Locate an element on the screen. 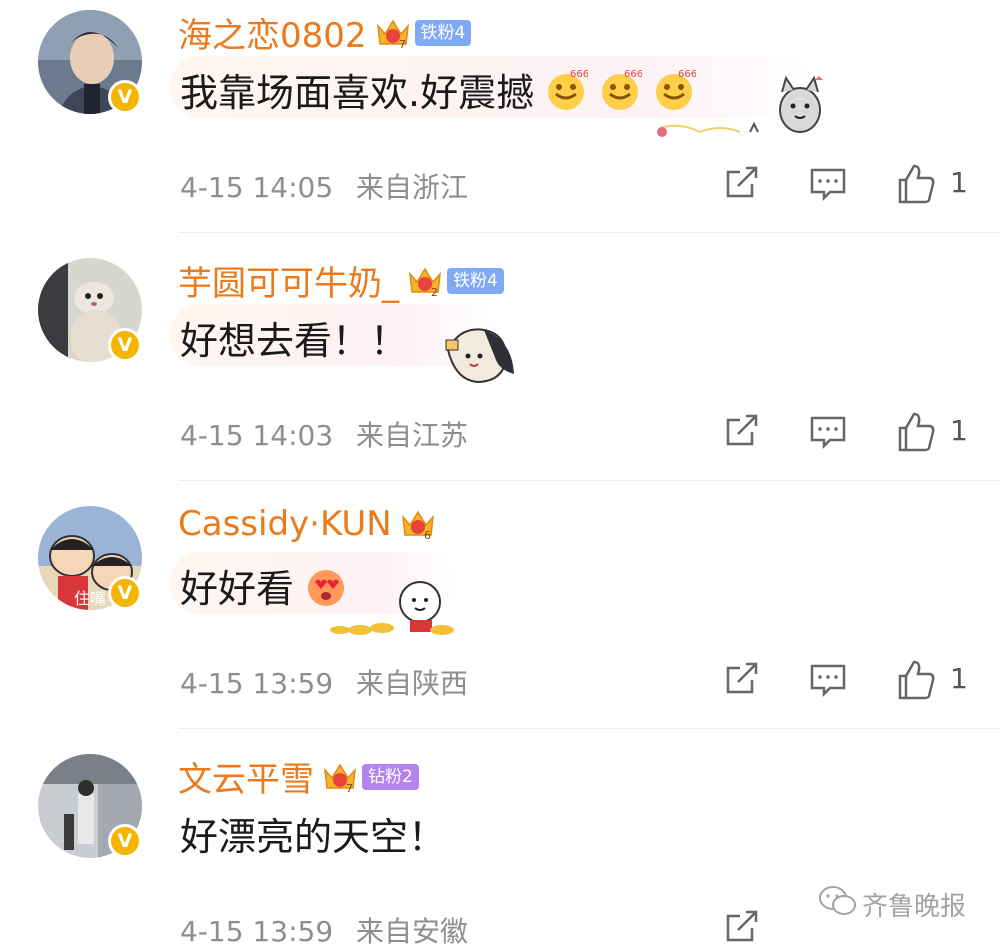 The image size is (1000, 950). comment-meta: 4-15 14:03 来自江苏 is located at coordinates (331, 434).